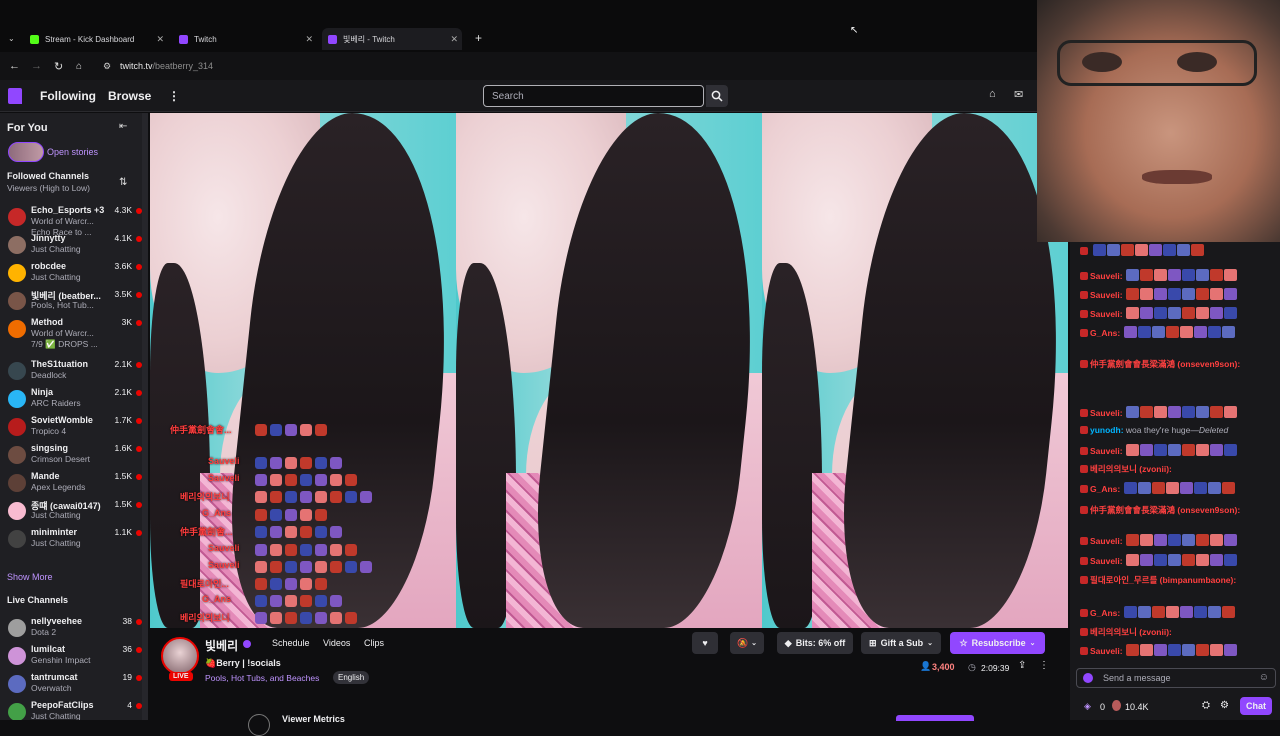 The height and width of the screenshot is (736, 1280). I want to click on sidebar-live-channel: tantrumcat Overwatch 19, so click(73, 685).